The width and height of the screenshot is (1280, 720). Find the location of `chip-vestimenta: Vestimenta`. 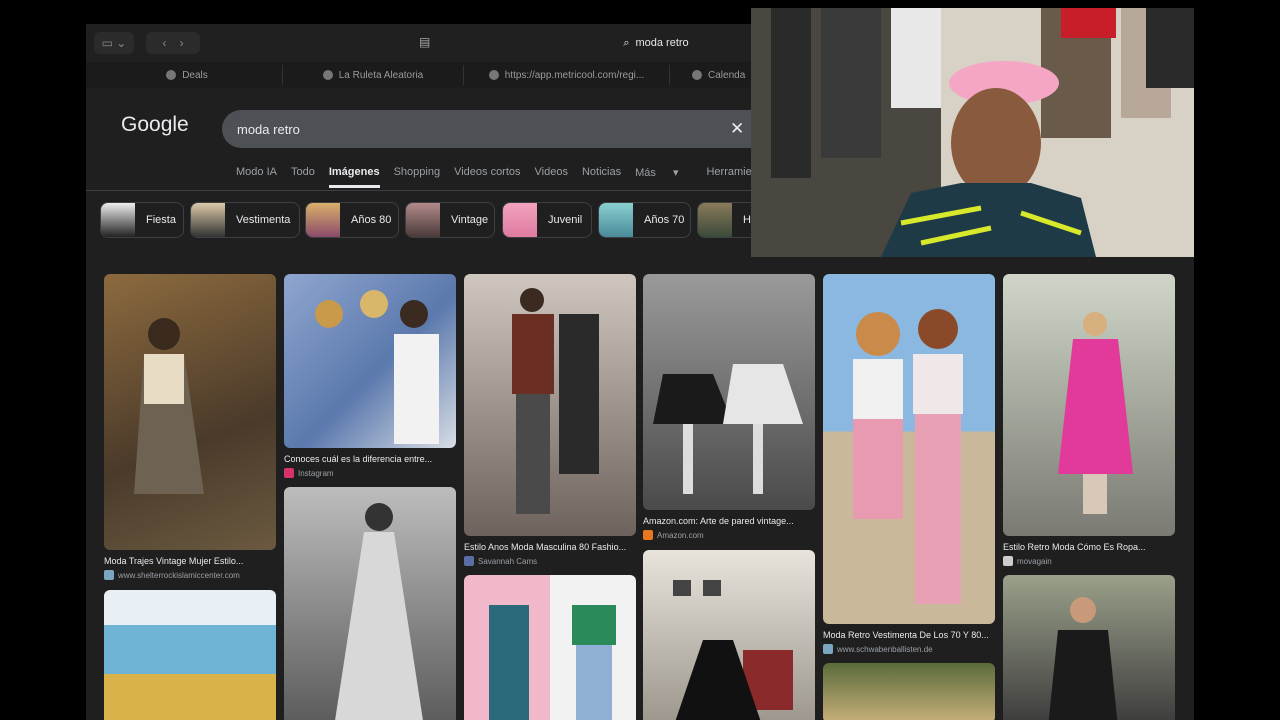

chip-vestimenta: Vestimenta is located at coordinates (245, 220).